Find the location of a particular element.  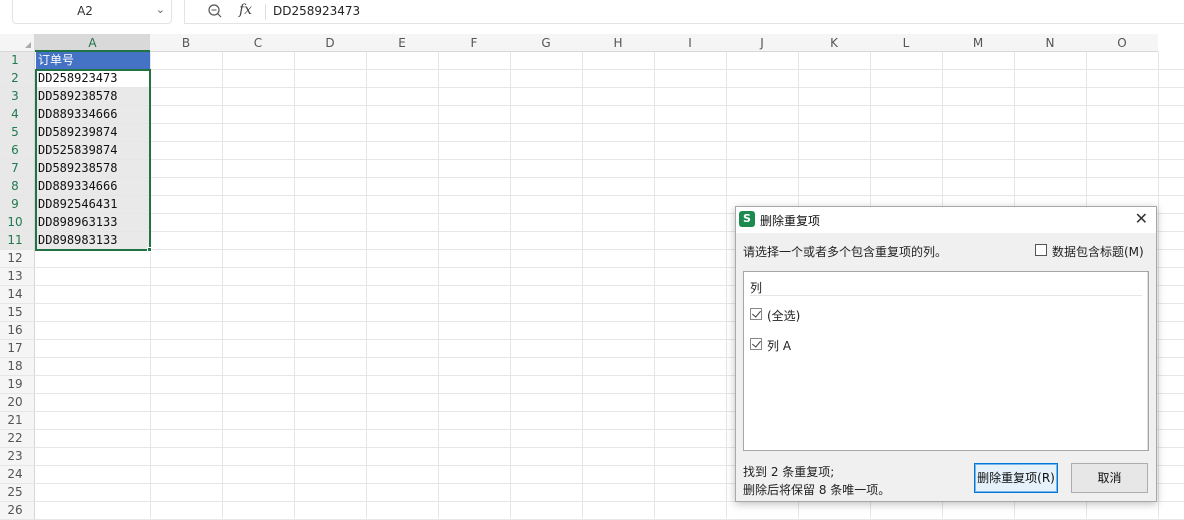

column-header-label: N is located at coordinates (1050, 43).